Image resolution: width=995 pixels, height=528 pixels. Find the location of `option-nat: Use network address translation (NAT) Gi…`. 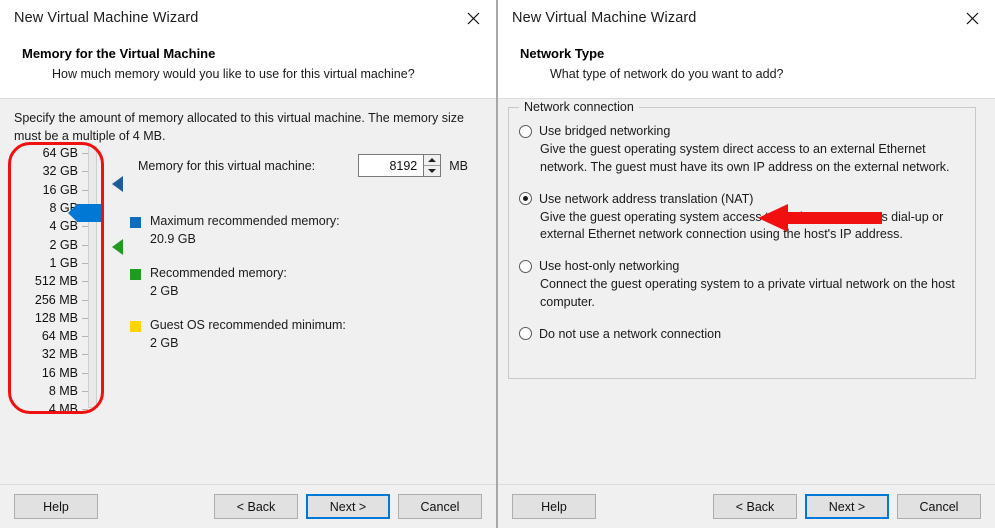

option-nat: Use network address translation (NAT) Gi… is located at coordinates (741, 218).